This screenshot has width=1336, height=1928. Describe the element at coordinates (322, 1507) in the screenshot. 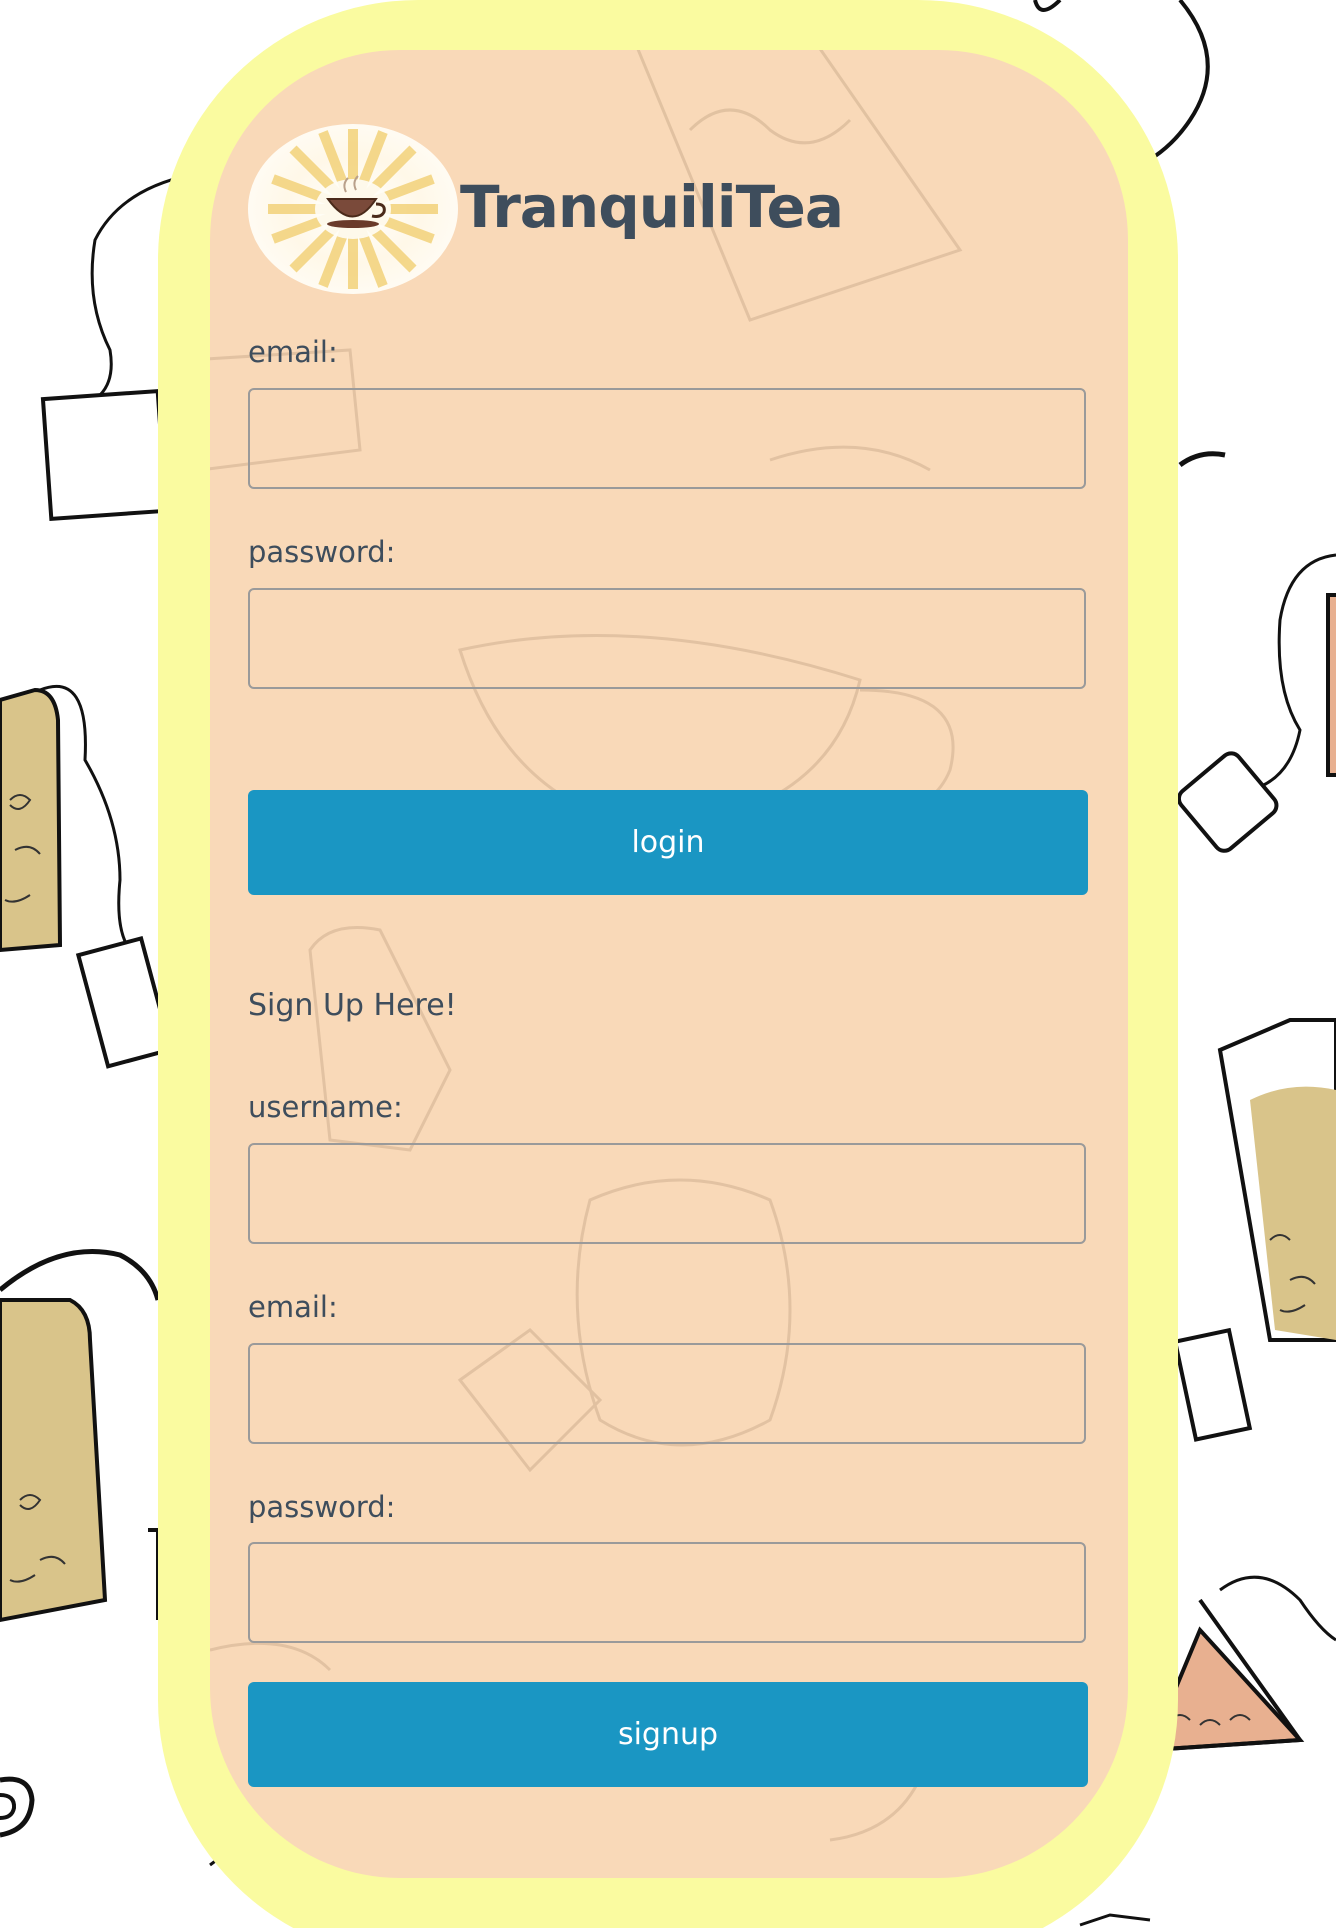

I see `signup-password-label: password:` at that location.